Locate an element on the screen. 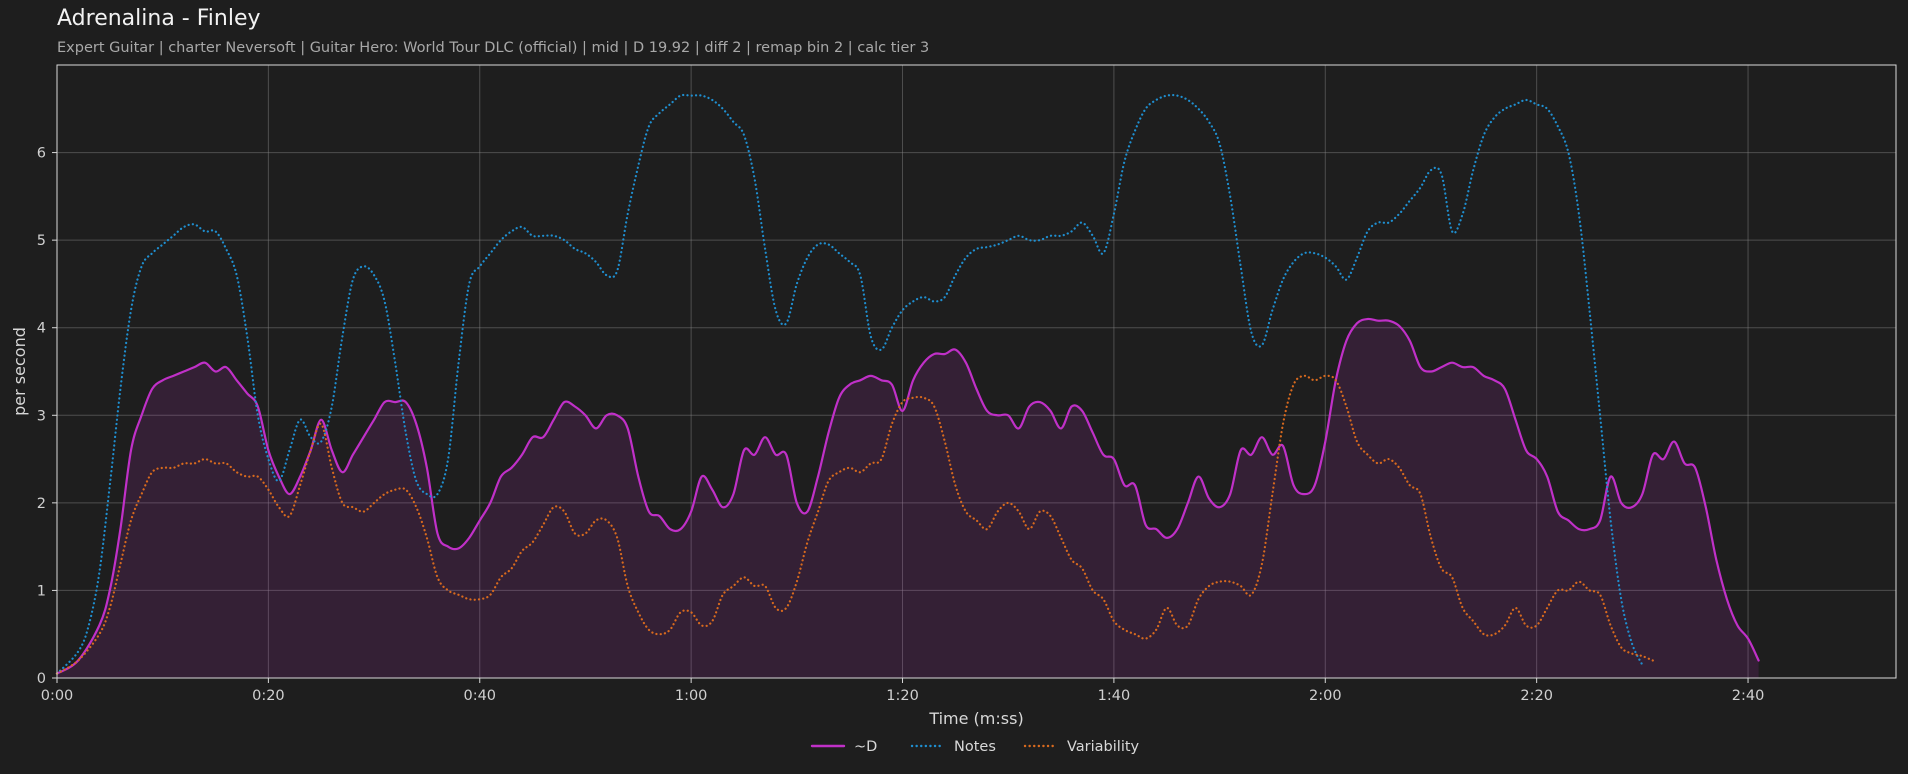  legend-label-variability: Variability is located at coordinates (1103, 747).